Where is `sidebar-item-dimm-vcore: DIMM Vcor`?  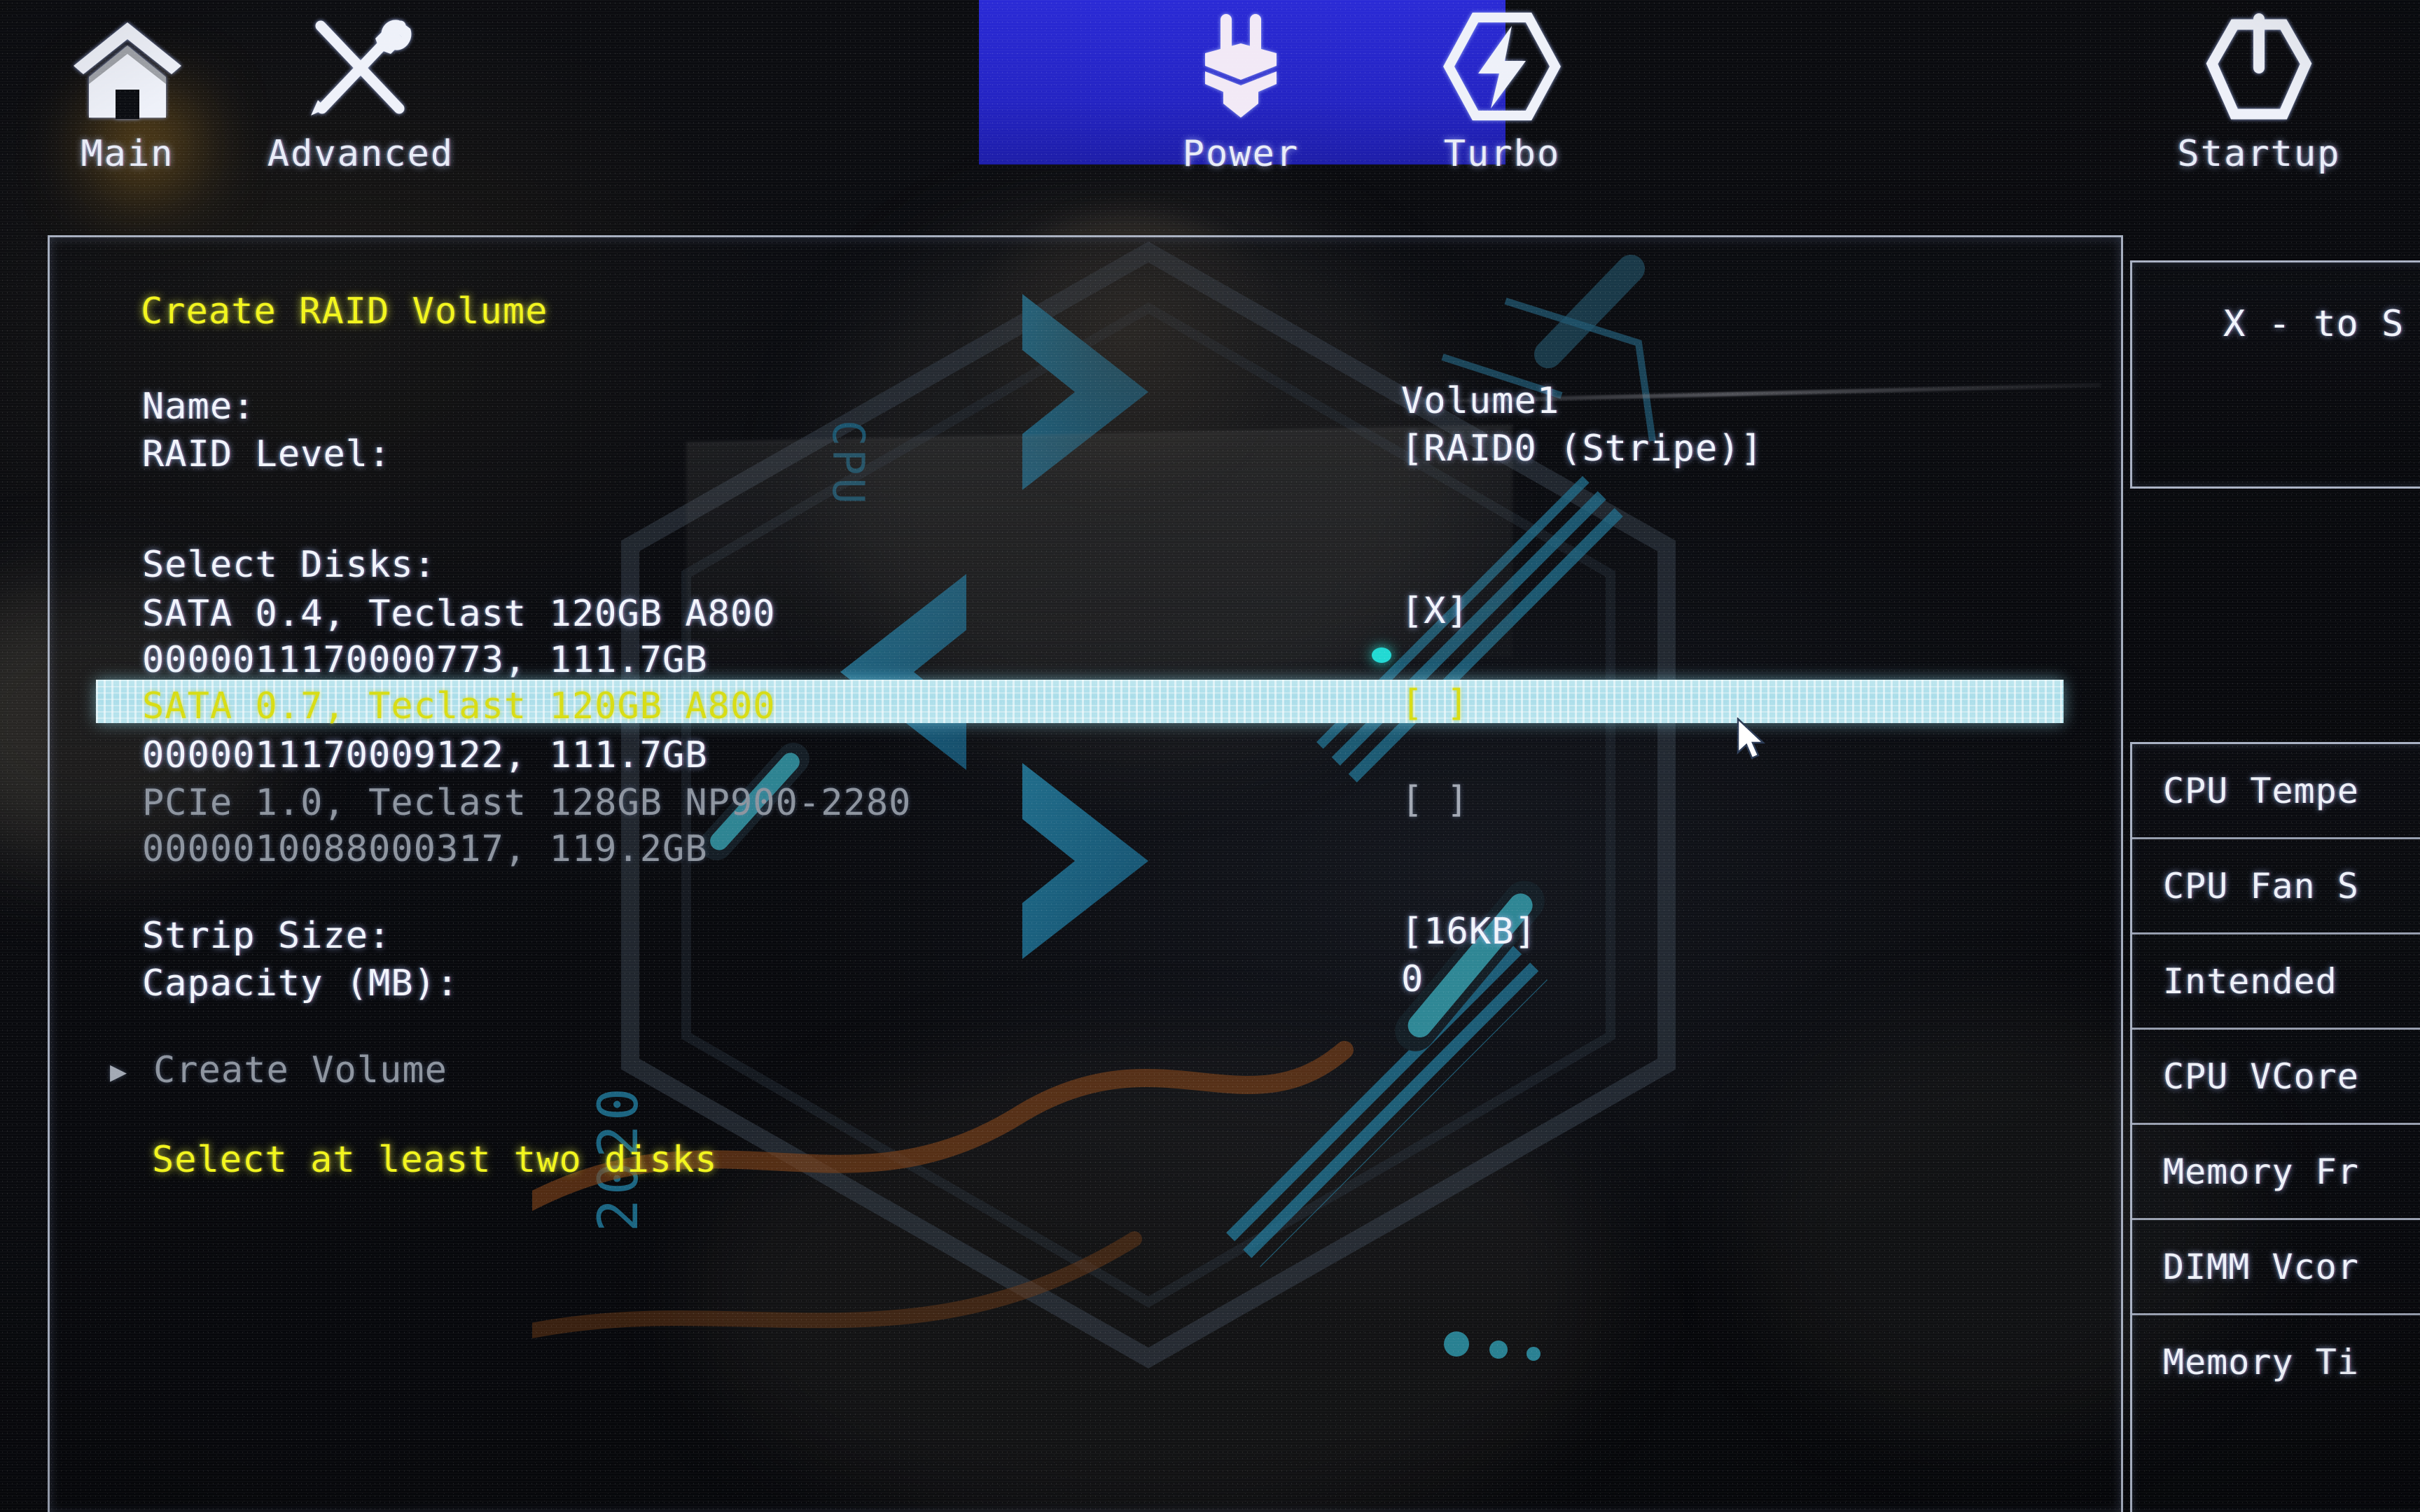 sidebar-item-dimm-vcore: DIMM Vcor is located at coordinates (2276, 1267).